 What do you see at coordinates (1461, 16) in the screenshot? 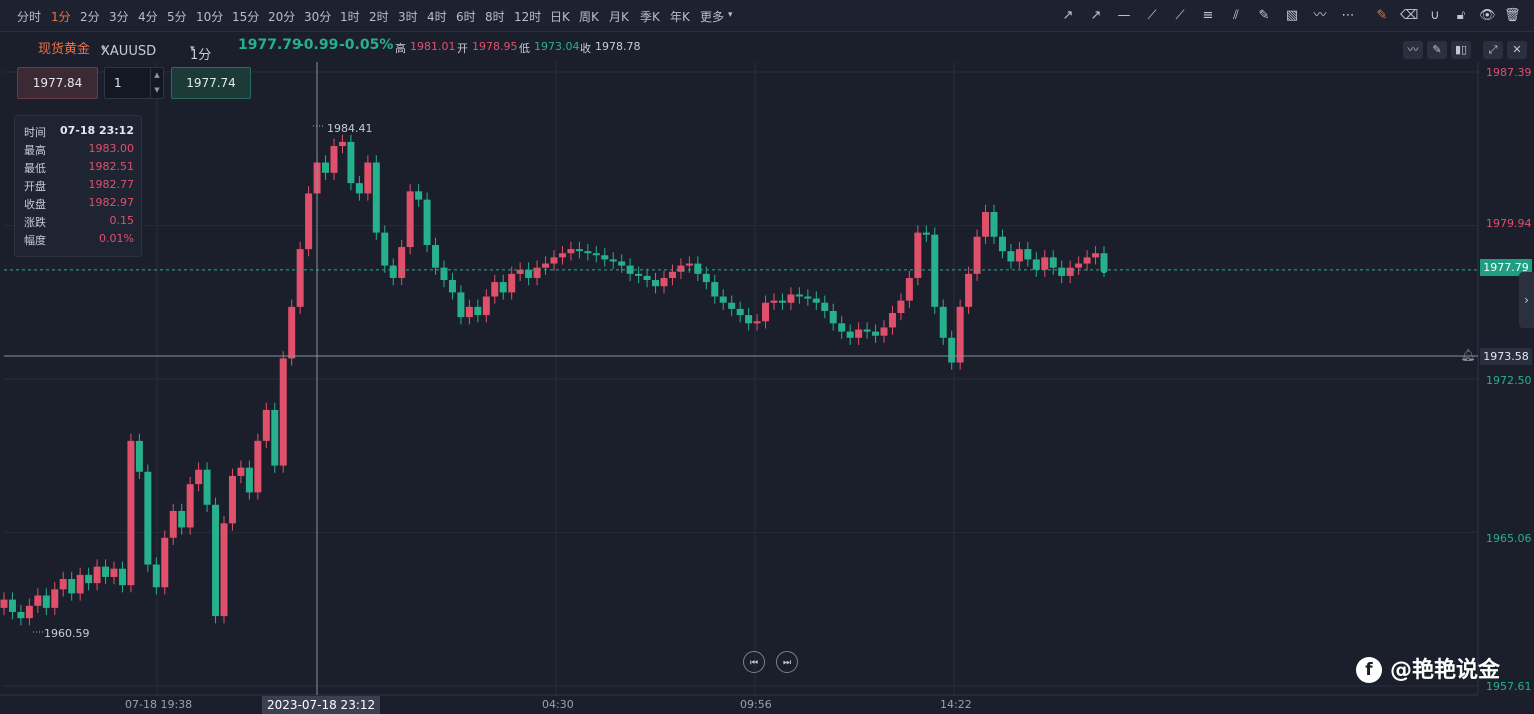
I see `lock-icon: 🔓︎` at bounding box center [1461, 16].